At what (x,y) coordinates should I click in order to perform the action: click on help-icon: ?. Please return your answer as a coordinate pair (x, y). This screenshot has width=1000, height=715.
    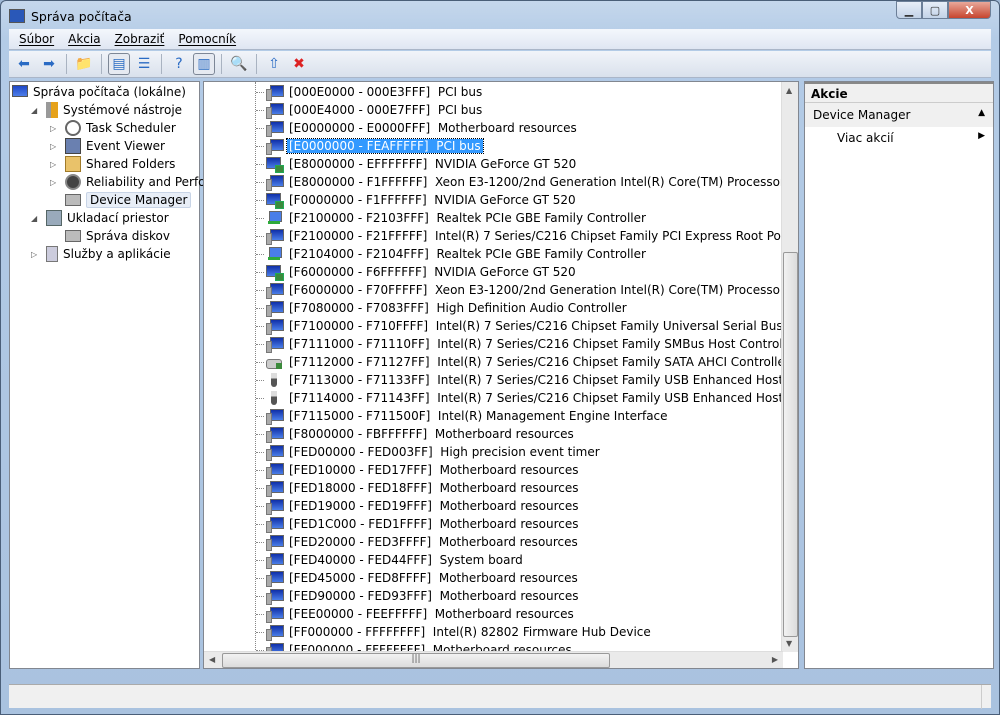
    Looking at the image, I should click on (179, 64).